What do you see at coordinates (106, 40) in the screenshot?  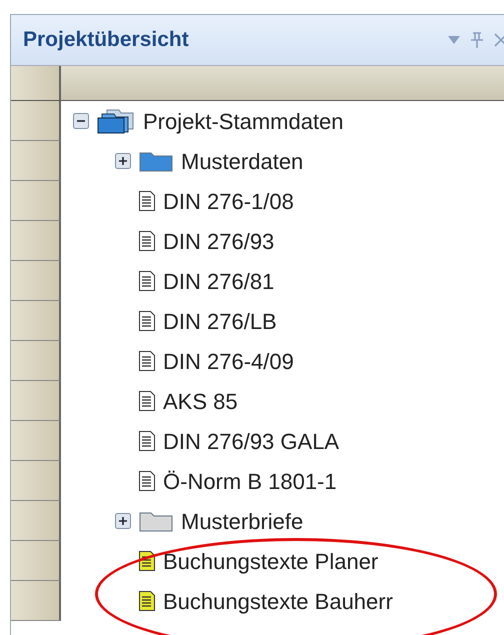 I see `panel-title: Projektübersicht` at bounding box center [106, 40].